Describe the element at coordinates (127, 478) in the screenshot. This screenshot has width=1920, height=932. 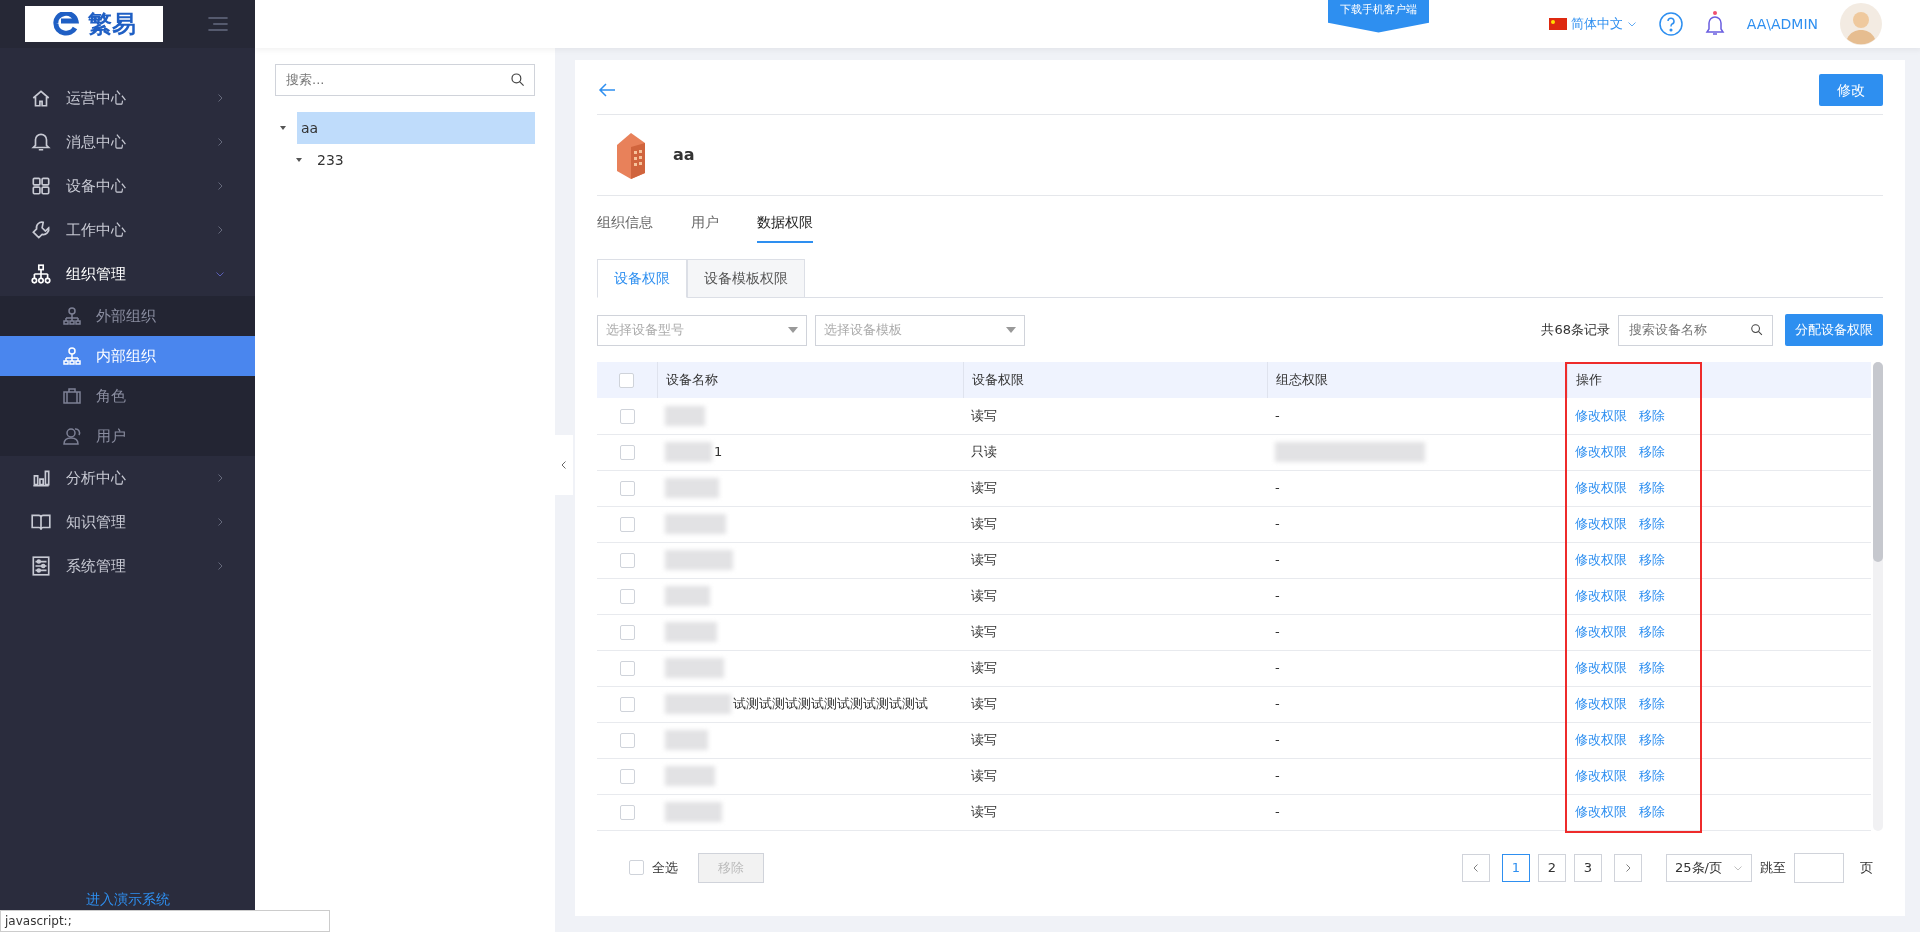
I see `menu-item: 分析中心` at that location.